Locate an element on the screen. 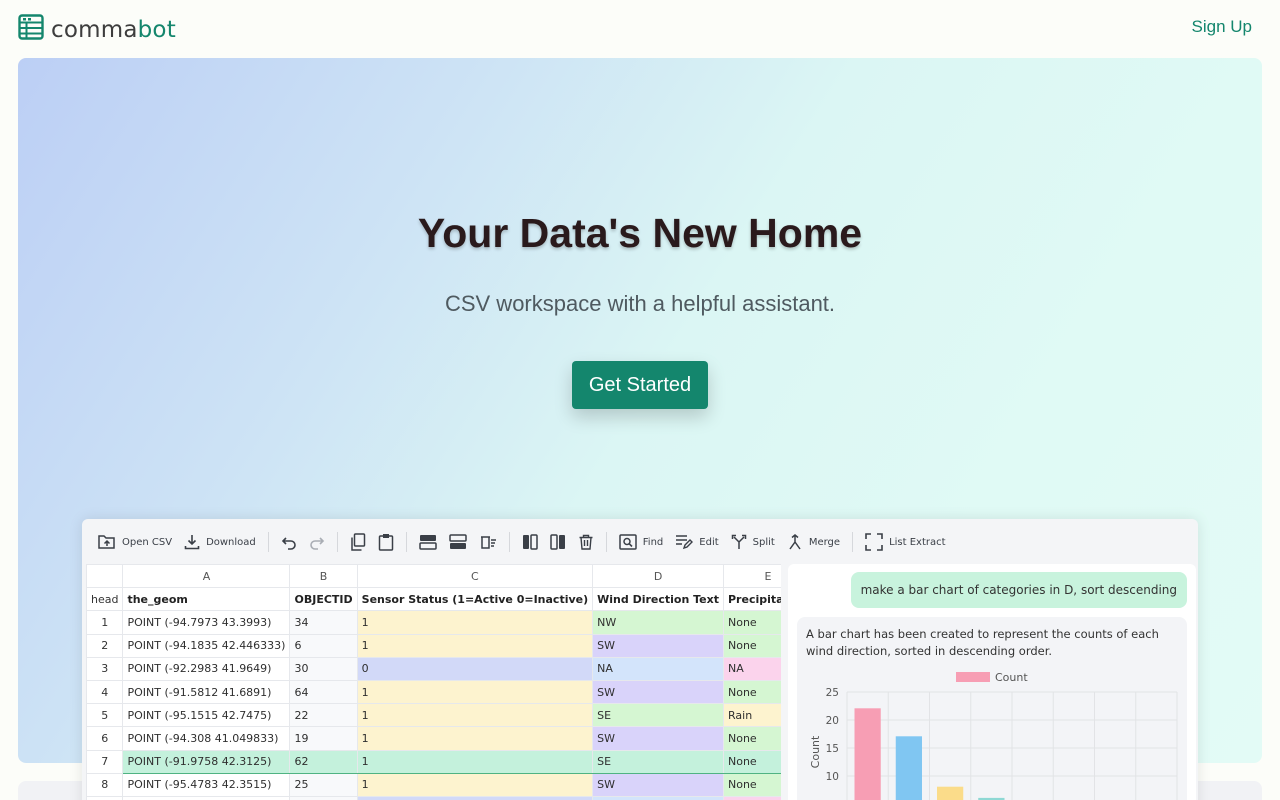 The height and width of the screenshot is (800, 1280). row-number: 2 is located at coordinates (105, 645).